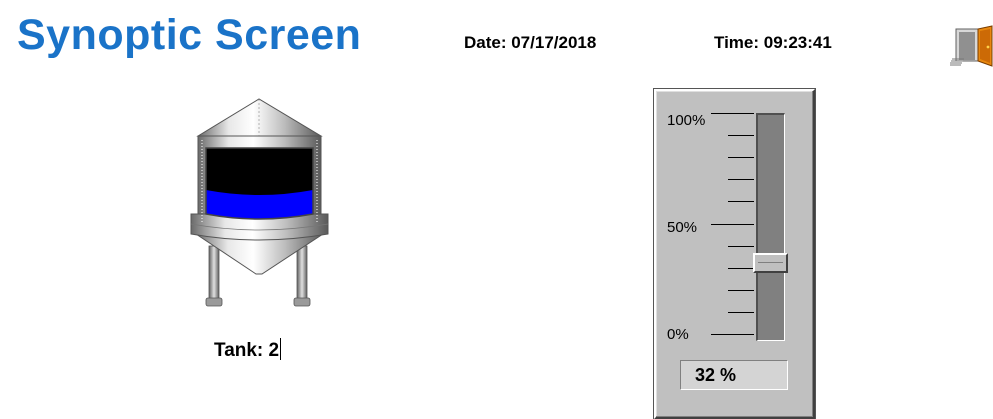  I want to click on level-gauge-panel: 100% 50% 0% 32 %, so click(734, 253).